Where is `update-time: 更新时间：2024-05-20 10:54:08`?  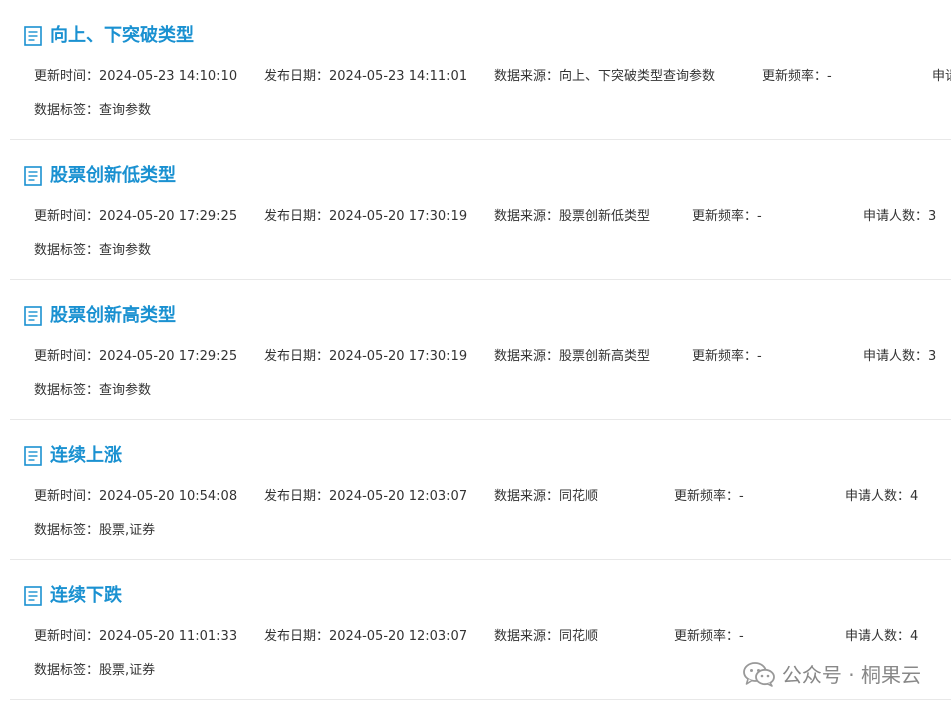
update-time: 更新时间：2024-05-20 10:54:08 is located at coordinates (136, 496).